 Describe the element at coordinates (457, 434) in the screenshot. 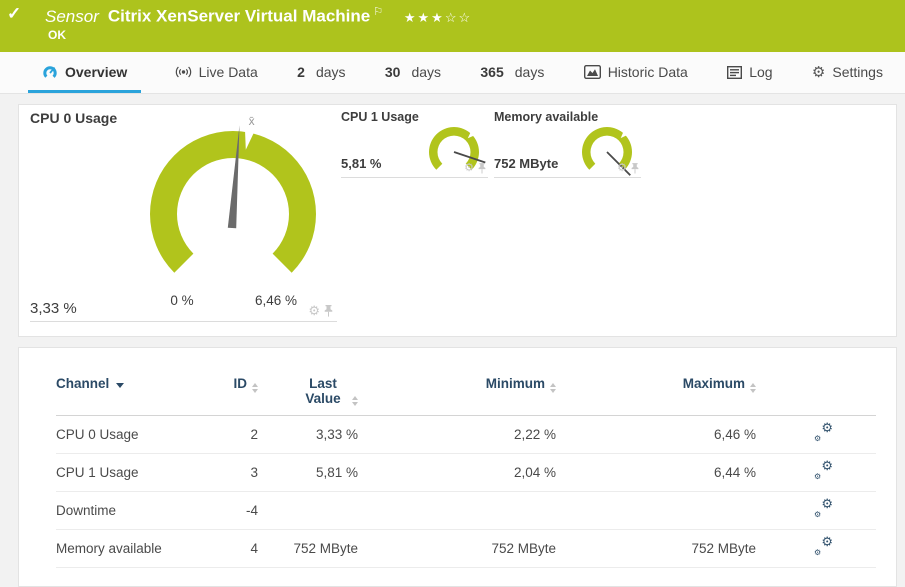

I see `channel-minimum: 2,22 %` at that location.